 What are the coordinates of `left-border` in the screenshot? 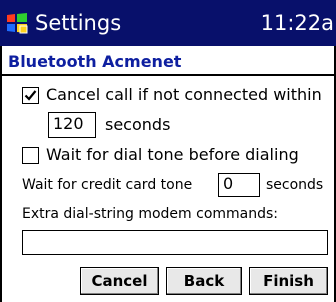 It's located at (1, 174).